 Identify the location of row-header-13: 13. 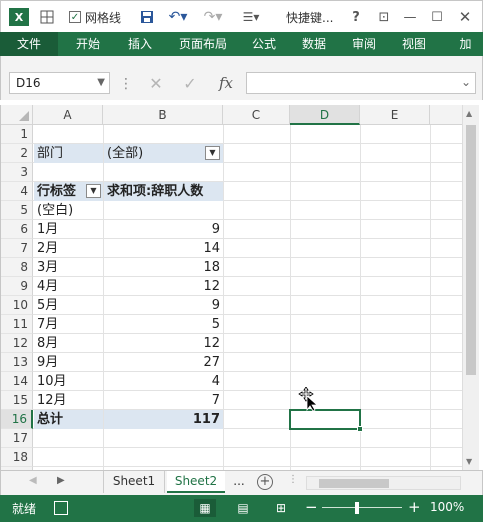
(17, 362).